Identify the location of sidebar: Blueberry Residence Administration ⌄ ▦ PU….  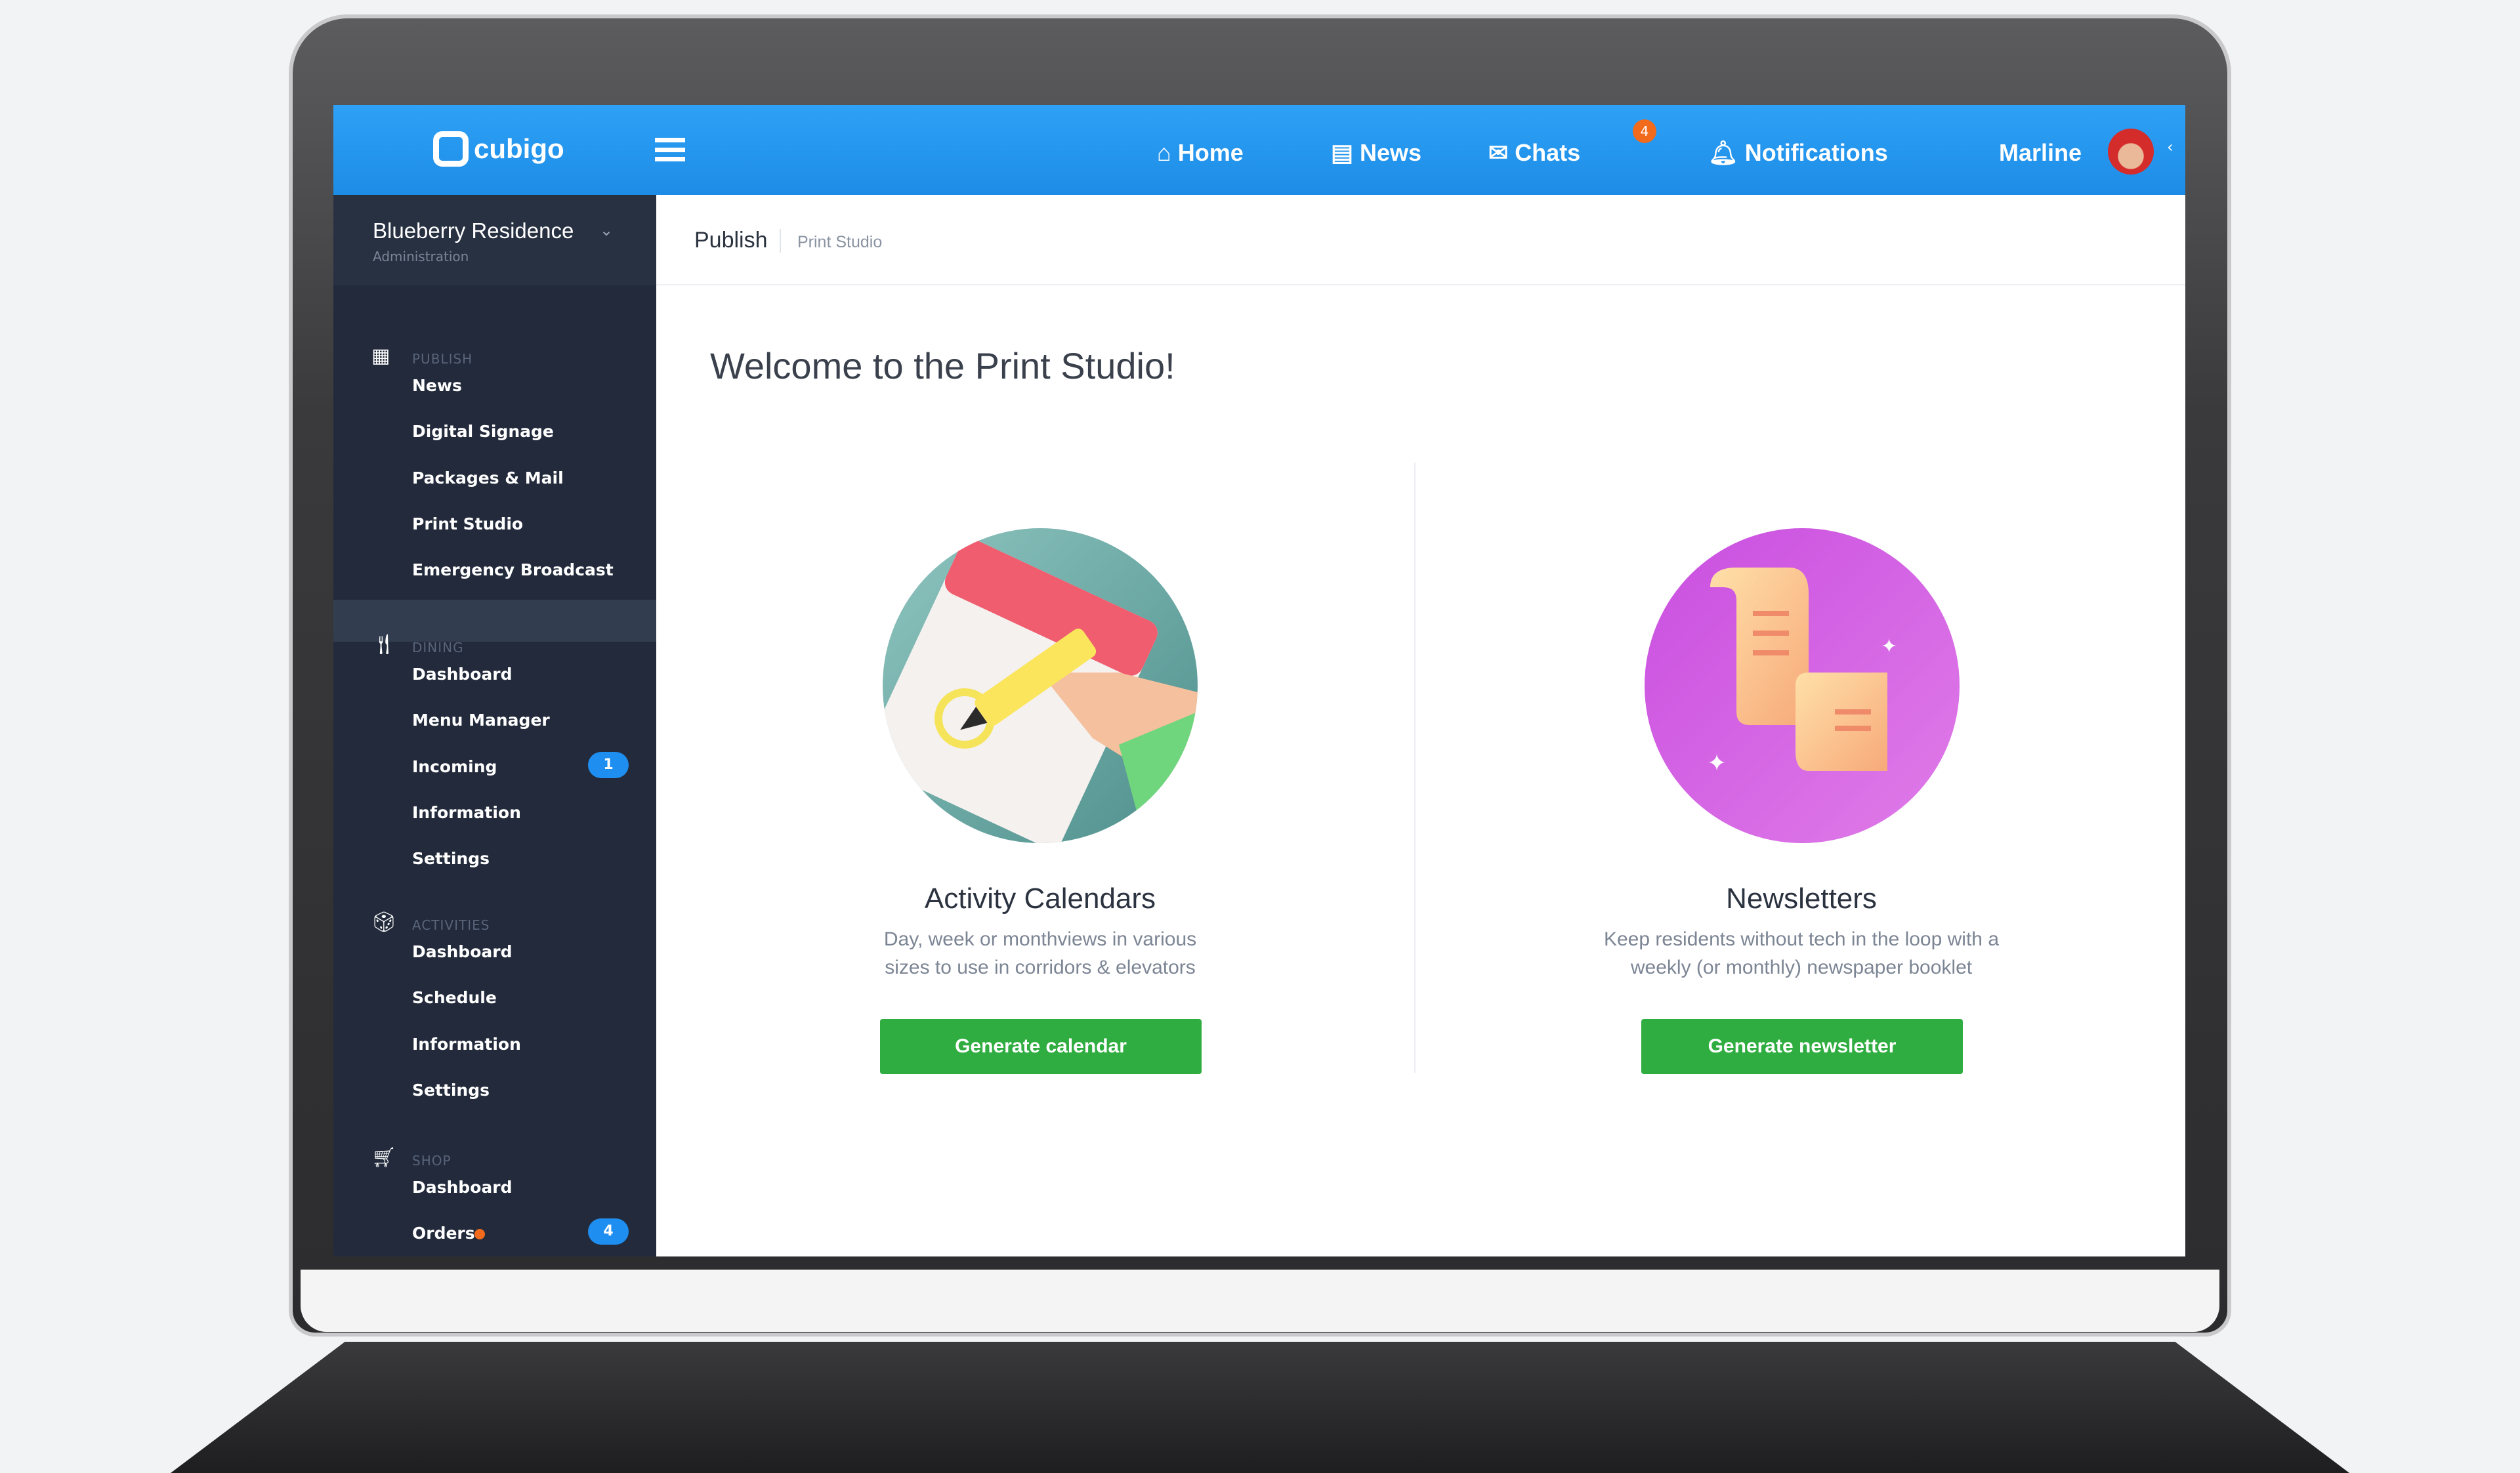
(494, 725).